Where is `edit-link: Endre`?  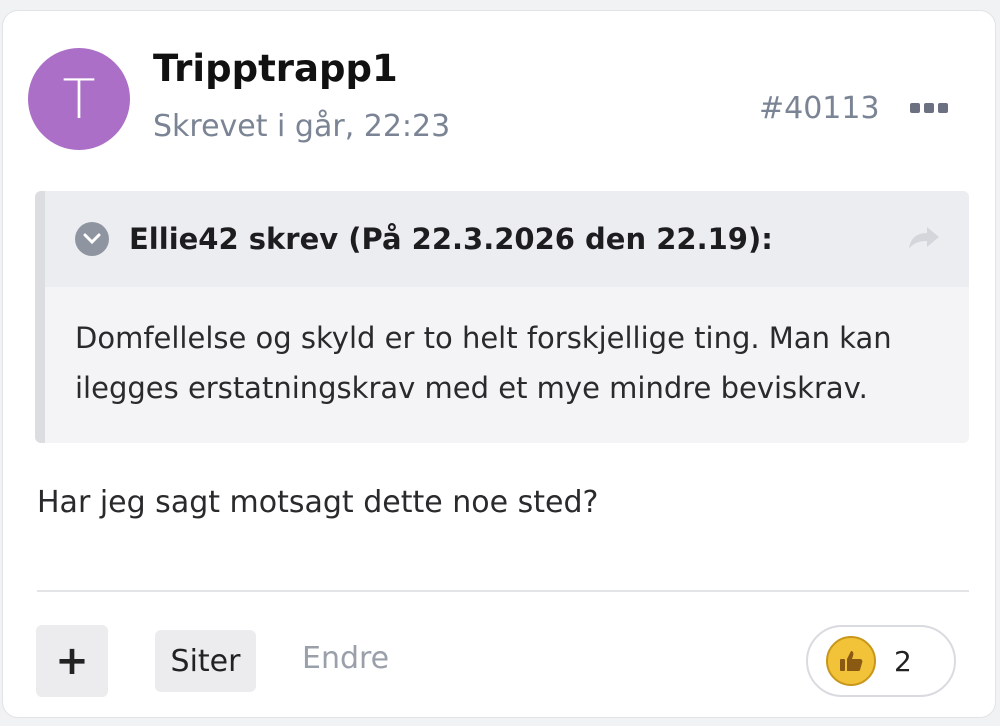
edit-link: Endre is located at coordinates (345, 658).